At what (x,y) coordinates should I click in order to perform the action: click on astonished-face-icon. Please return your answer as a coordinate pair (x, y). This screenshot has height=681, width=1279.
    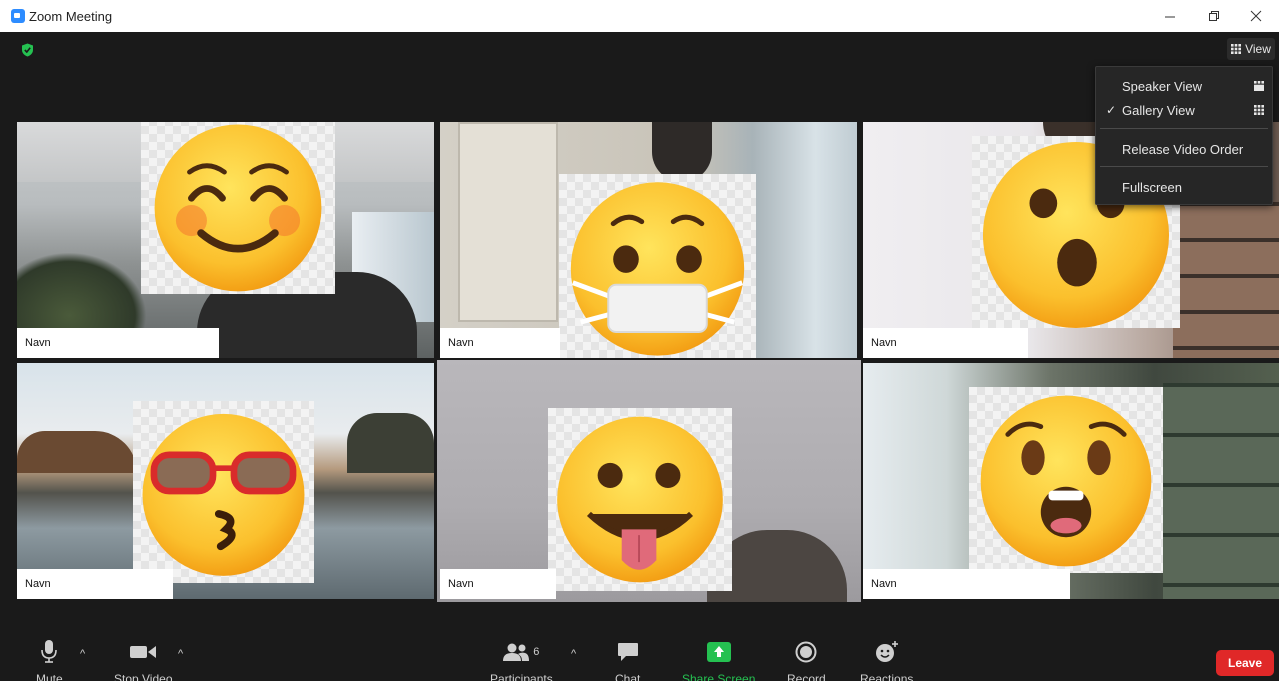
    Looking at the image, I should click on (1066, 481).